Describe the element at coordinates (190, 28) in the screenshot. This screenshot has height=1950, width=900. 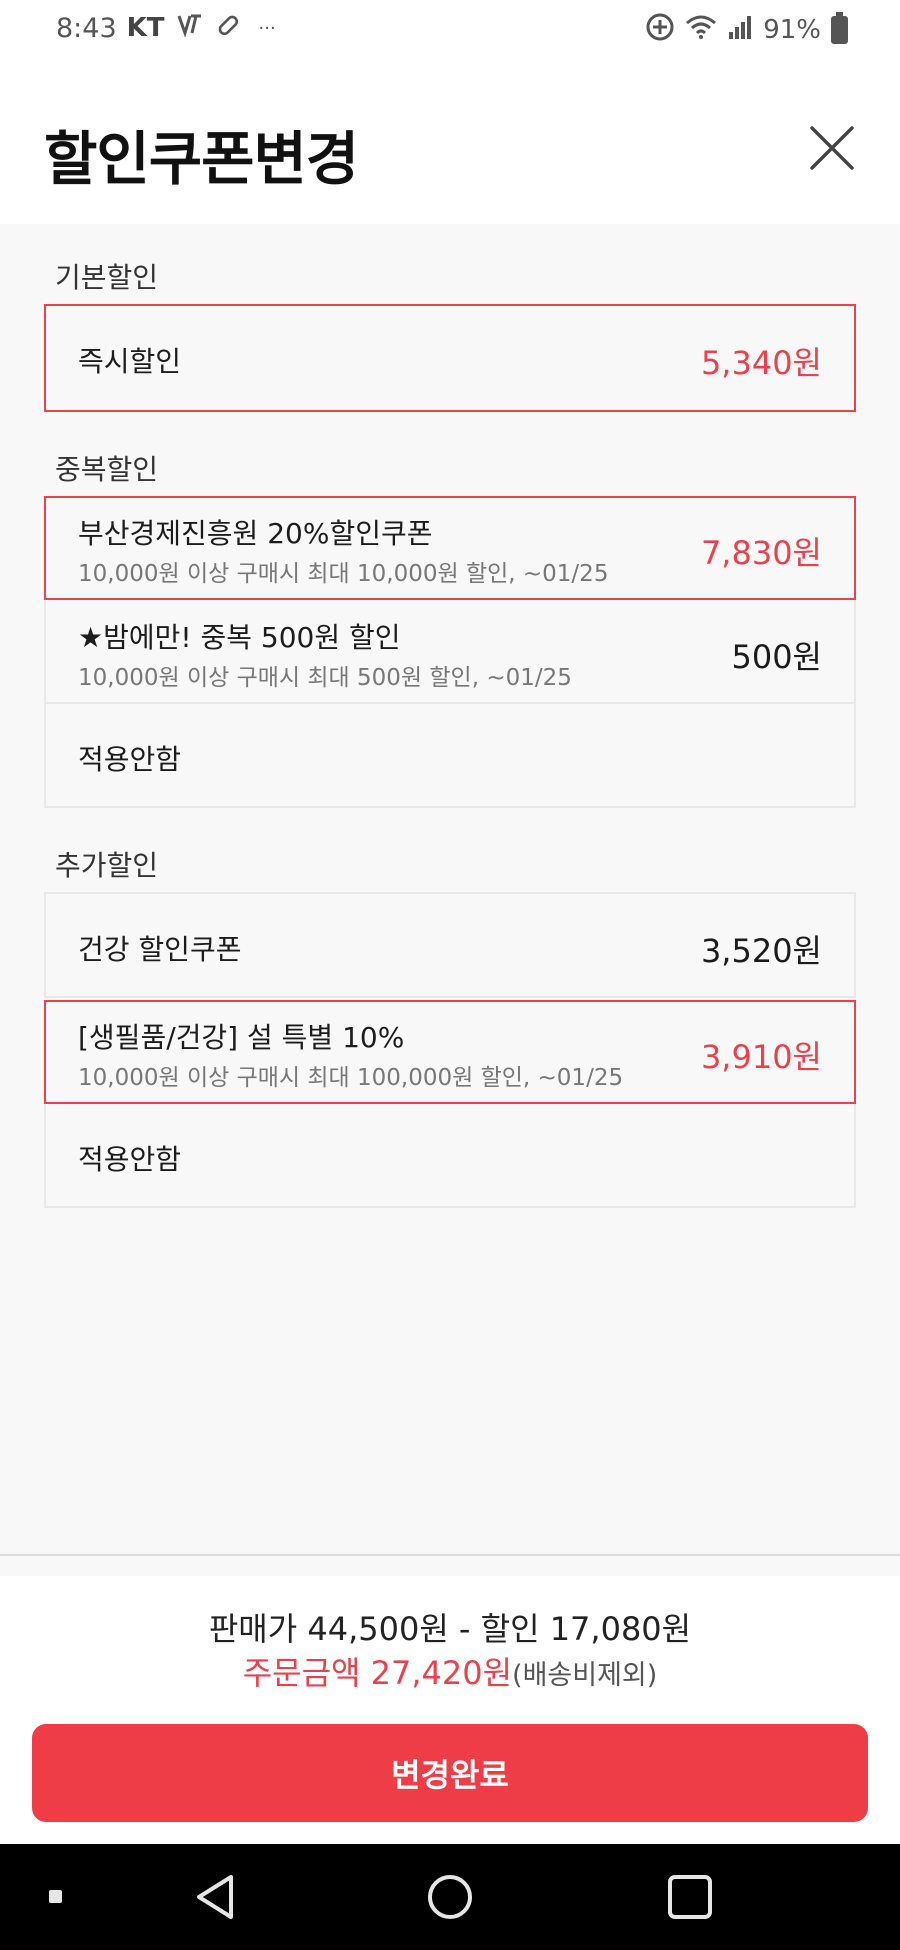
I see `volte-icon` at that location.